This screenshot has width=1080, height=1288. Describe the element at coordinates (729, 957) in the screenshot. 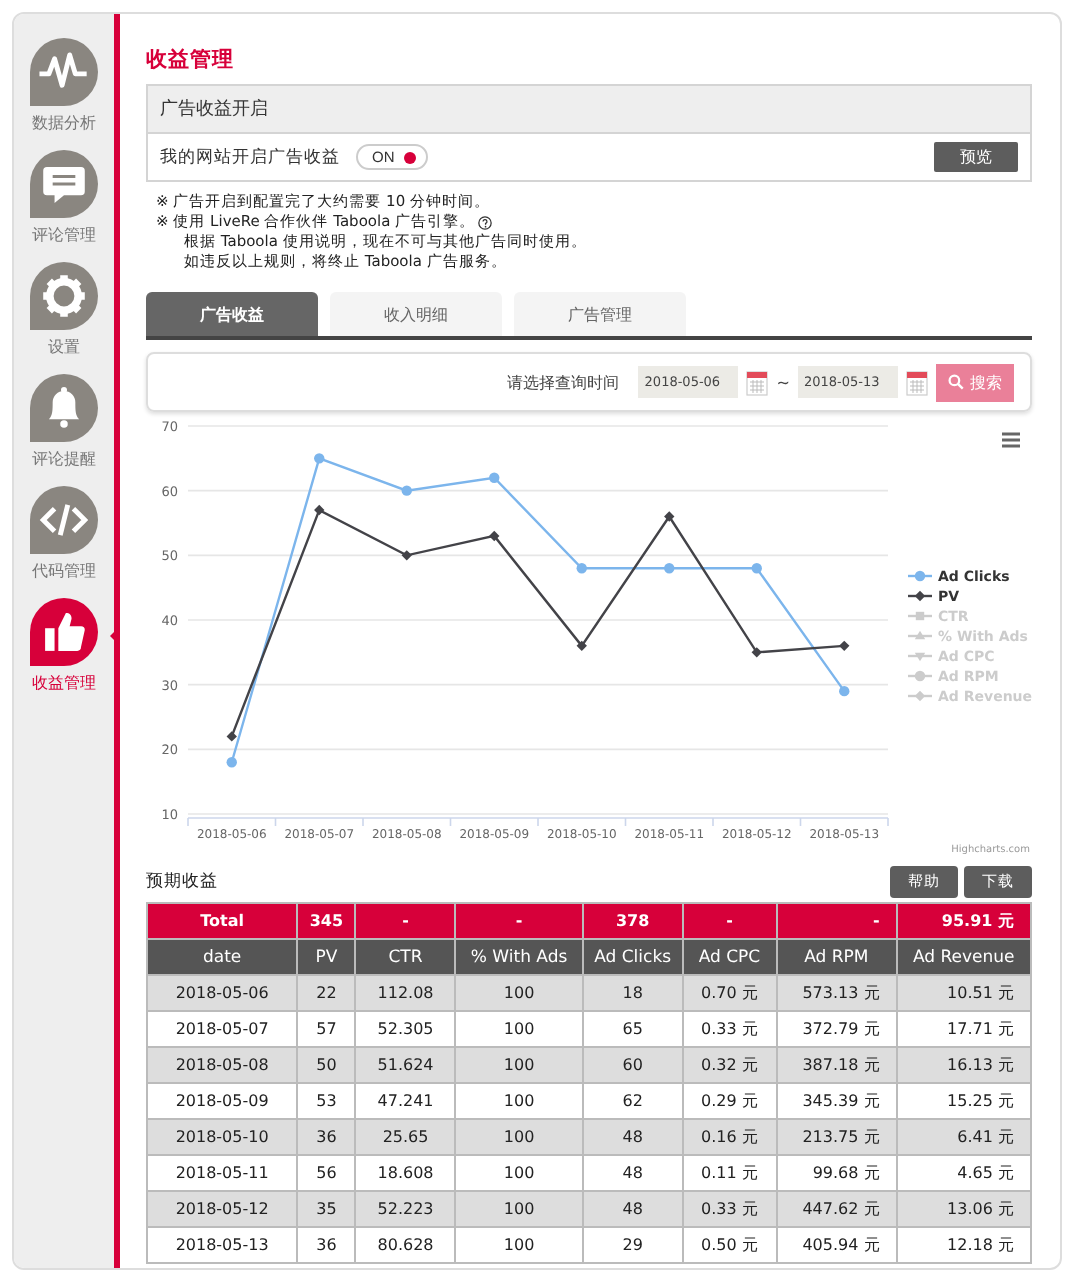

I see `column-header: Ad CPC` at that location.